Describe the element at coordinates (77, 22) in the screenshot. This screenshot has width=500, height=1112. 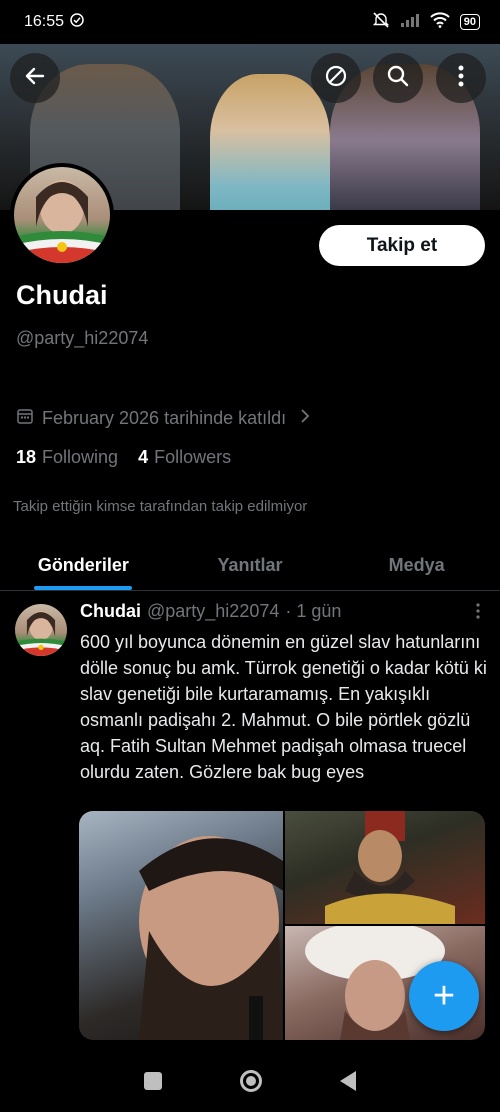
I see `check-circle-icon` at that location.